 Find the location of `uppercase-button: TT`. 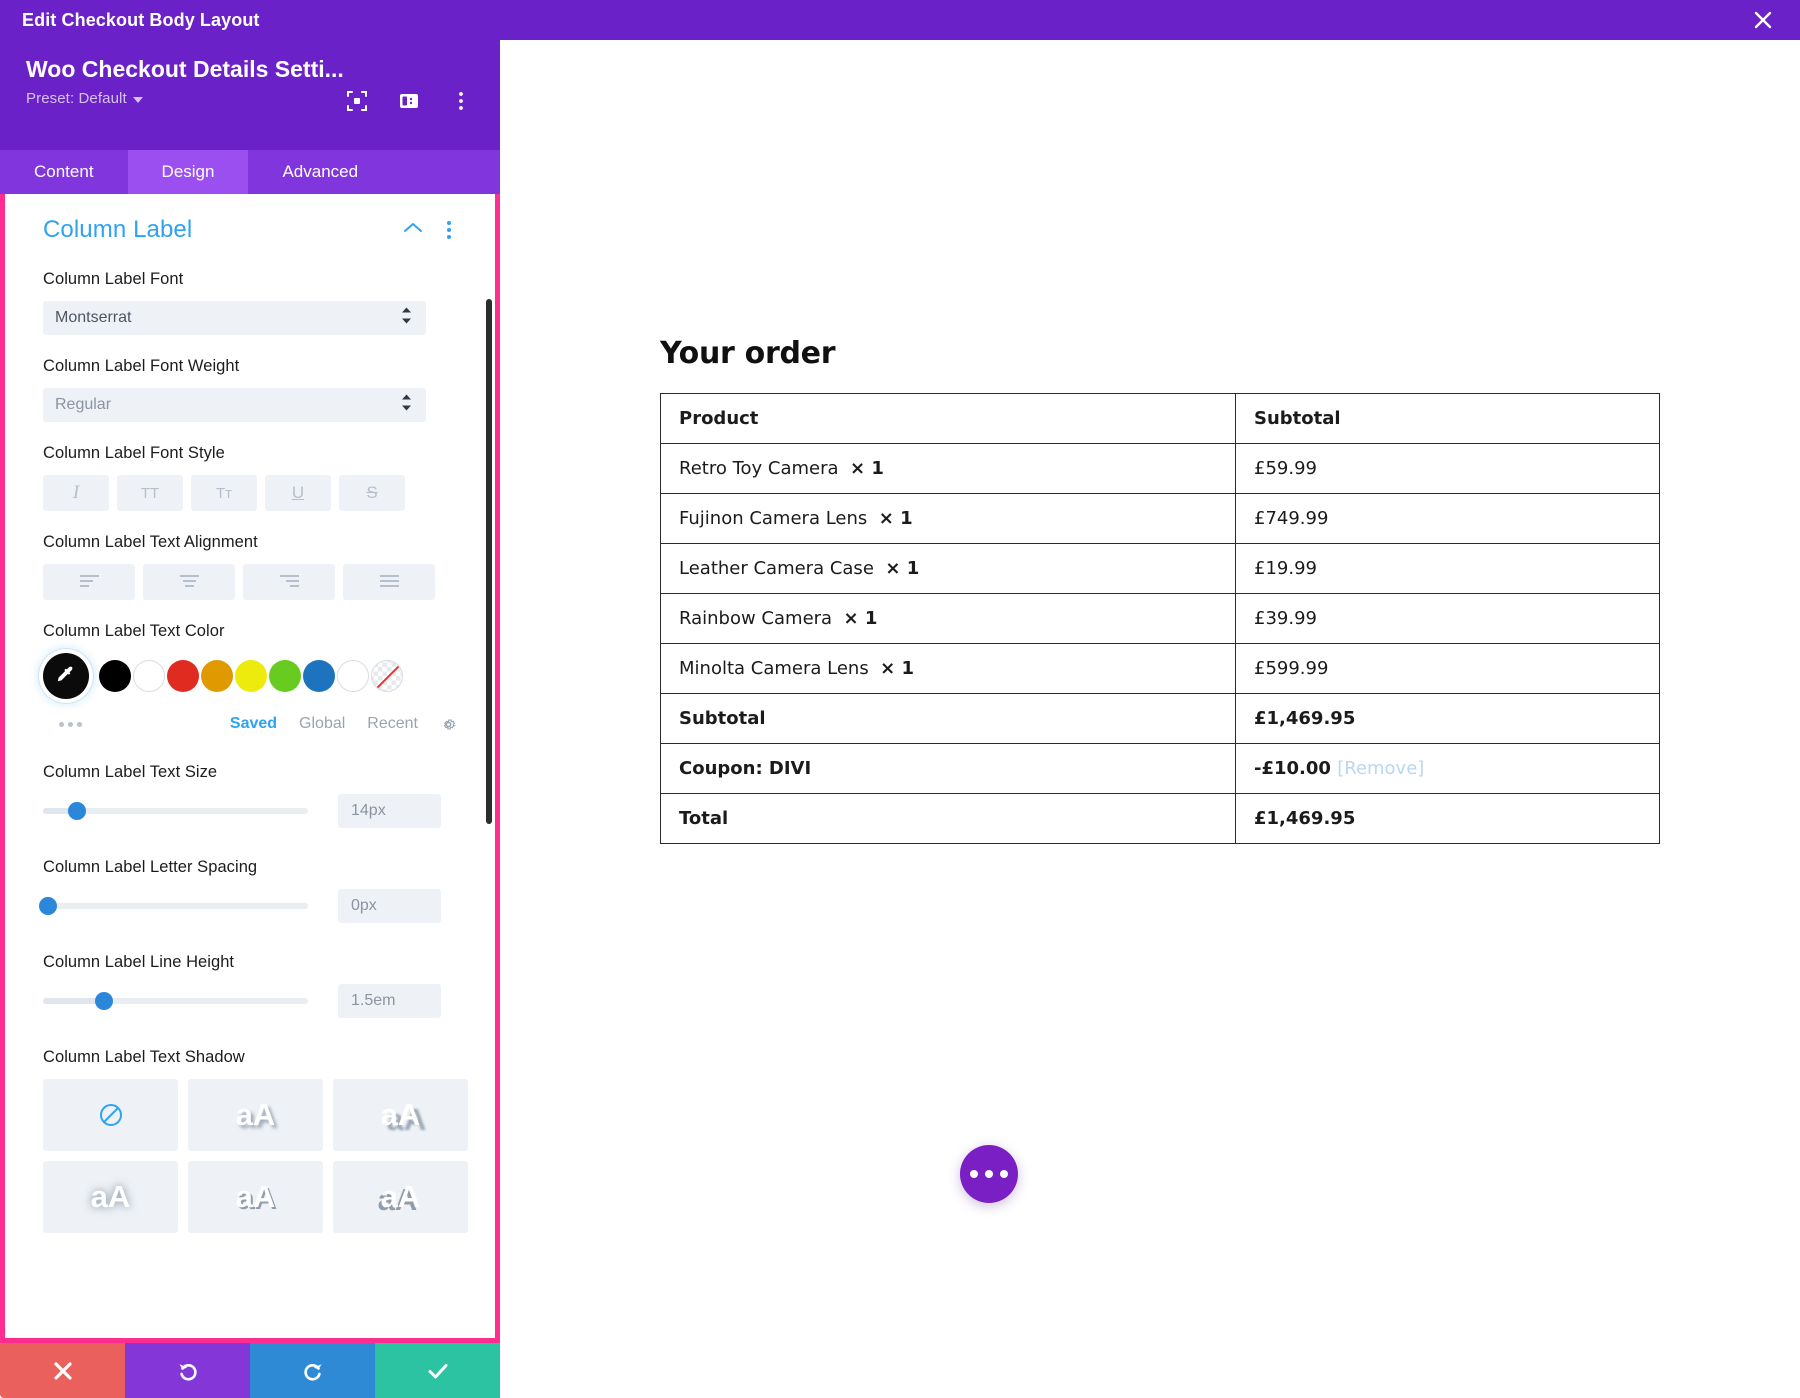

uppercase-button: TT is located at coordinates (150, 493).